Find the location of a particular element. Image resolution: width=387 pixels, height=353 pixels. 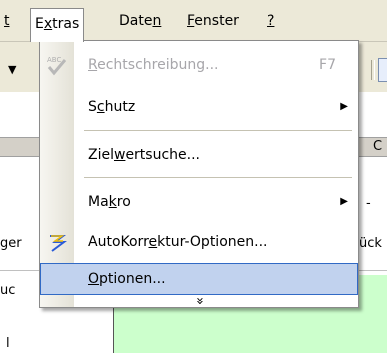

menu-help-label: ? is located at coordinates (271, 21).